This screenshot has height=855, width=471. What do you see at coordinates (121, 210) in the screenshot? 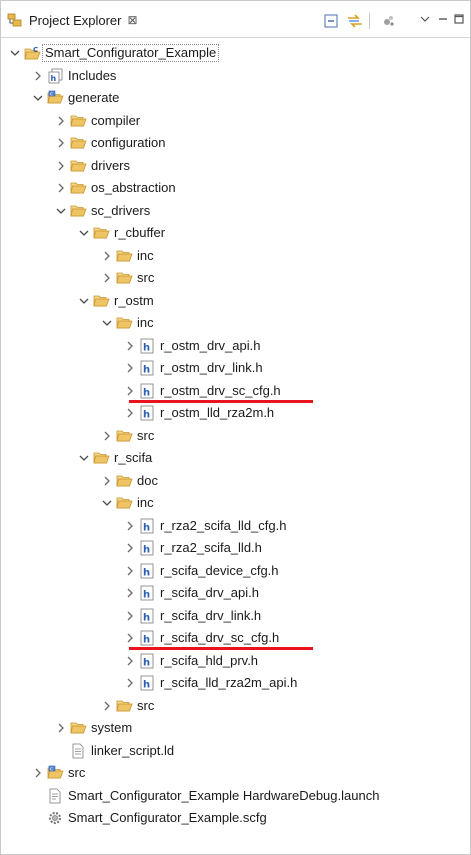
I see `tree-item-label: sc_drivers` at bounding box center [121, 210].